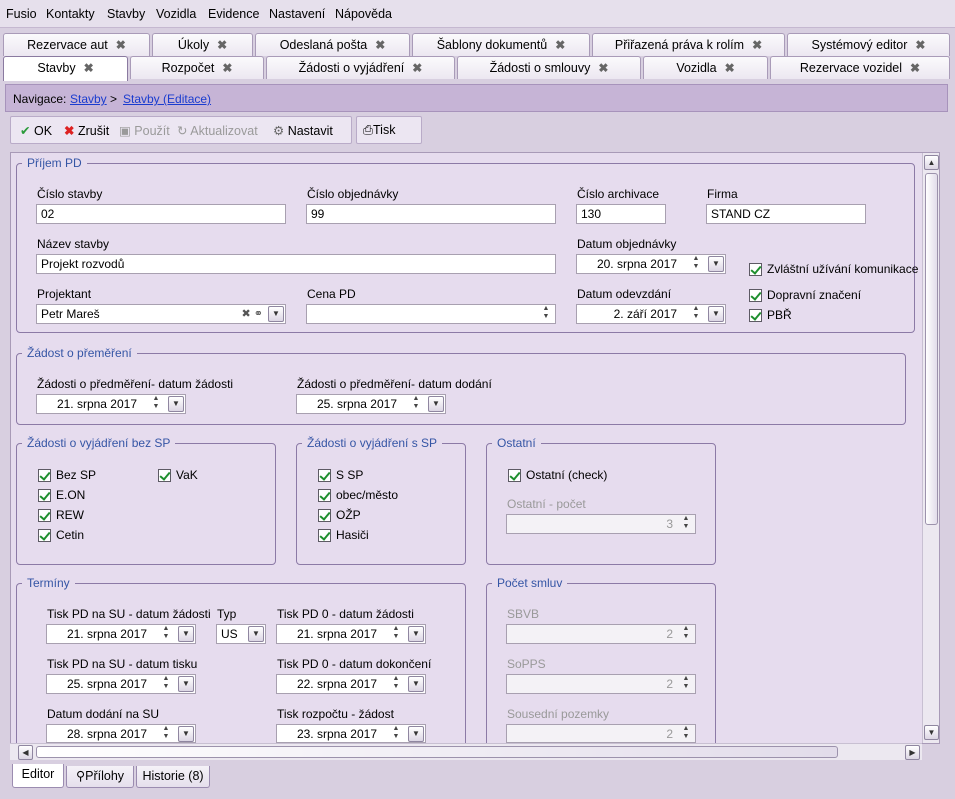 The width and height of the screenshot is (955, 799). I want to click on eon-checkbox: E.ON, so click(61, 495).